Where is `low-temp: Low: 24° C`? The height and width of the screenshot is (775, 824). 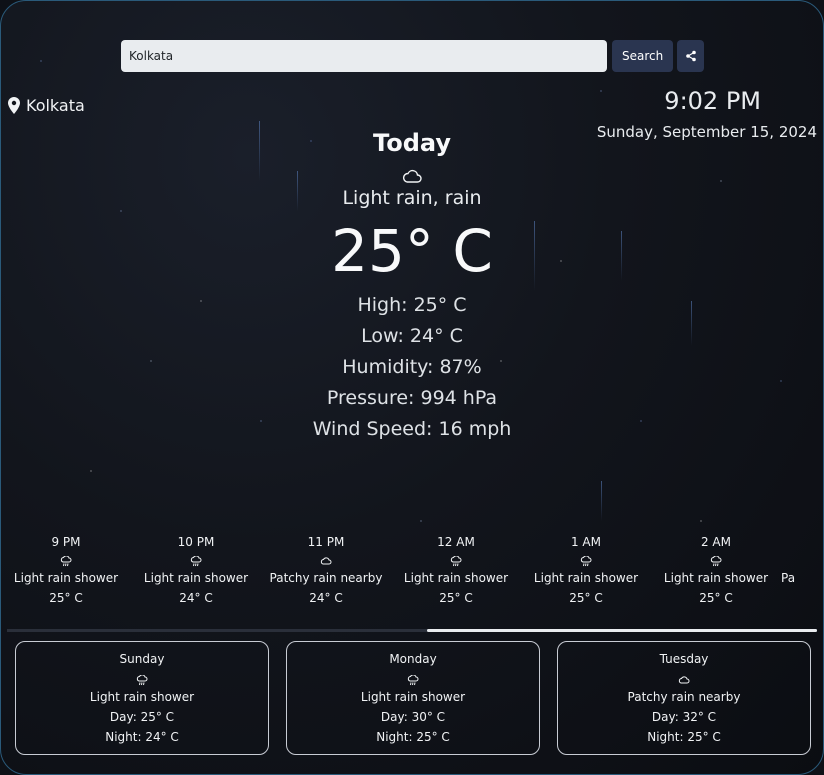 low-temp: Low: 24° C is located at coordinates (412, 336).